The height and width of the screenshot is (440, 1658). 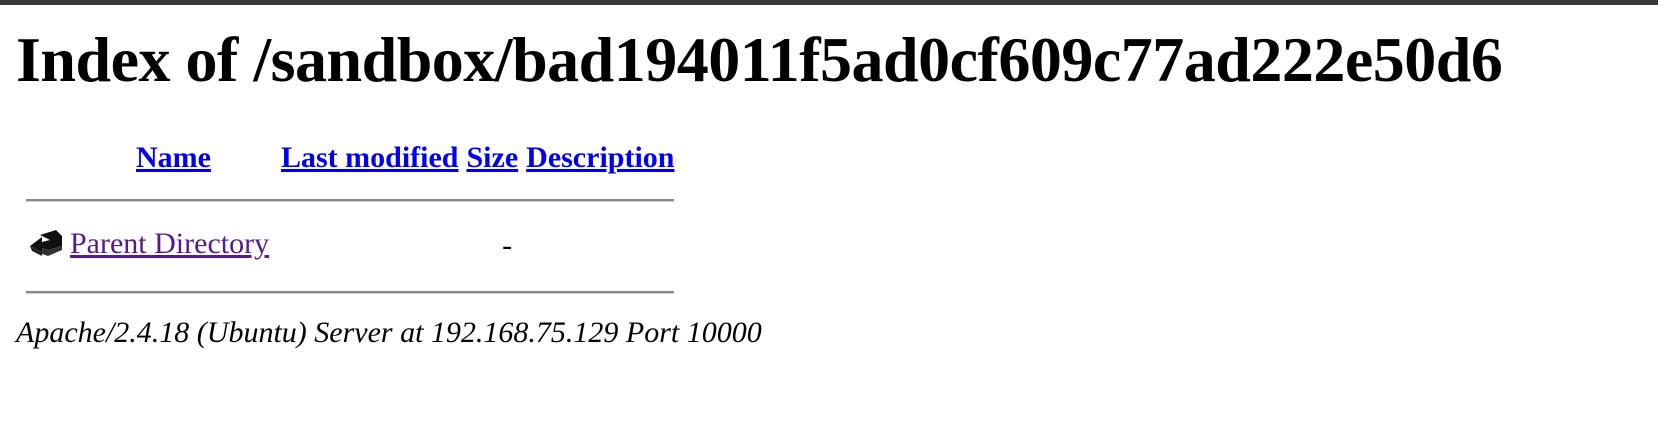 I want to click on footer-divider-row, so click(x=350, y=292).